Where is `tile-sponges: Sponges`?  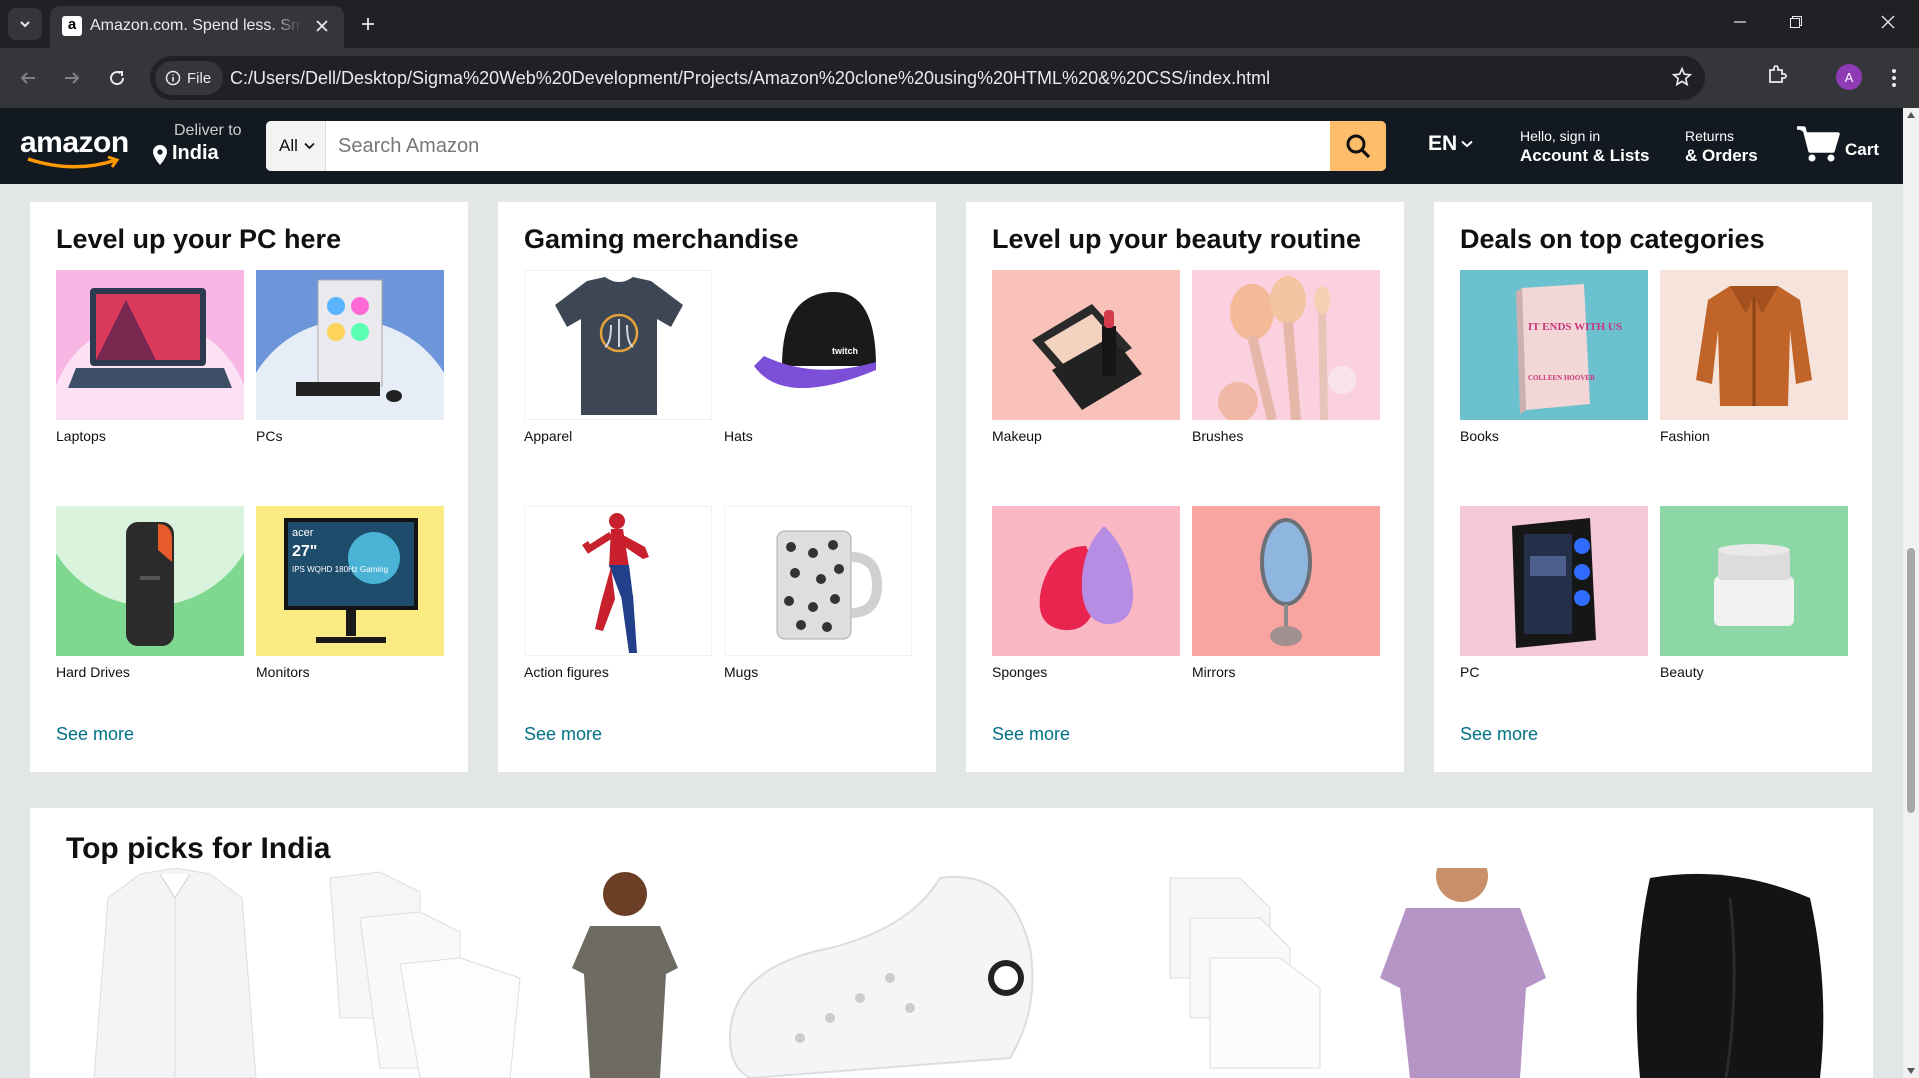 tile-sponges: Sponges is located at coordinates (1086, 593).